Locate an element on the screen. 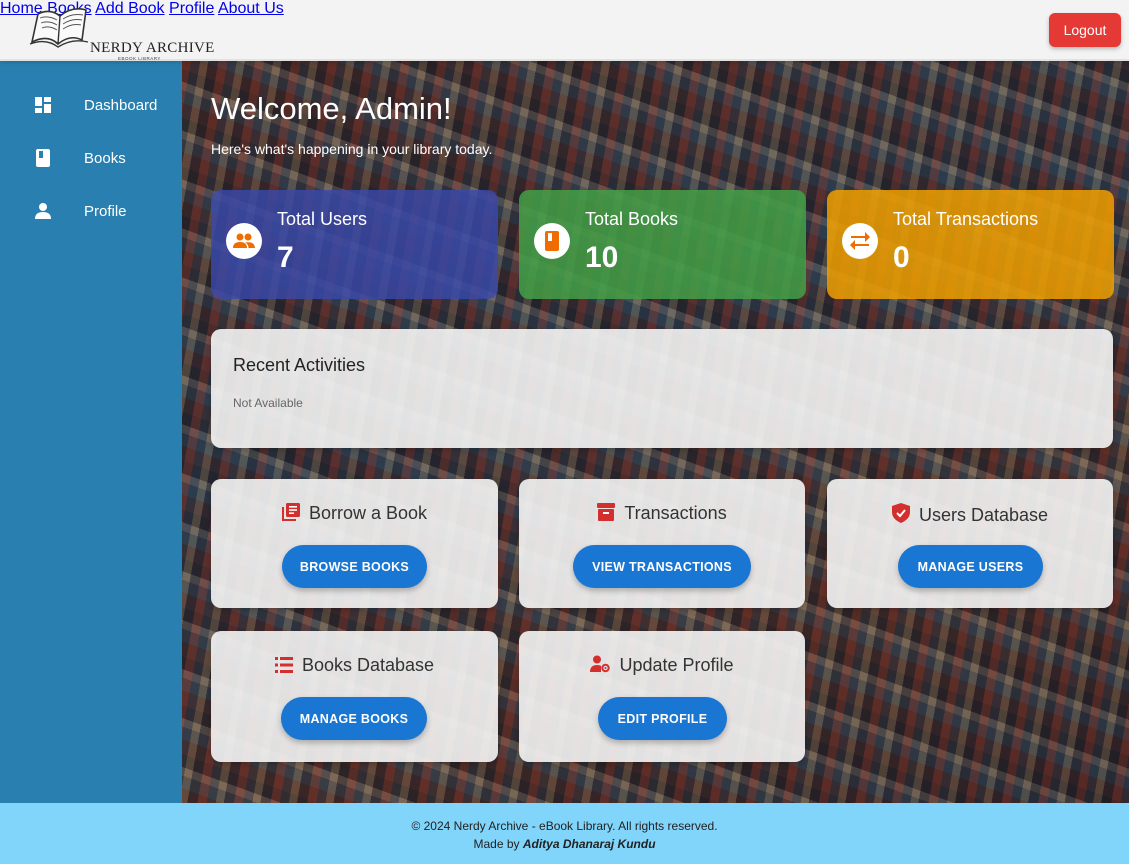 The height and width of the screenshot is (864, 1129). recent-activities-panel: Recent Activities Not Available is located at coordinates (662, 388).